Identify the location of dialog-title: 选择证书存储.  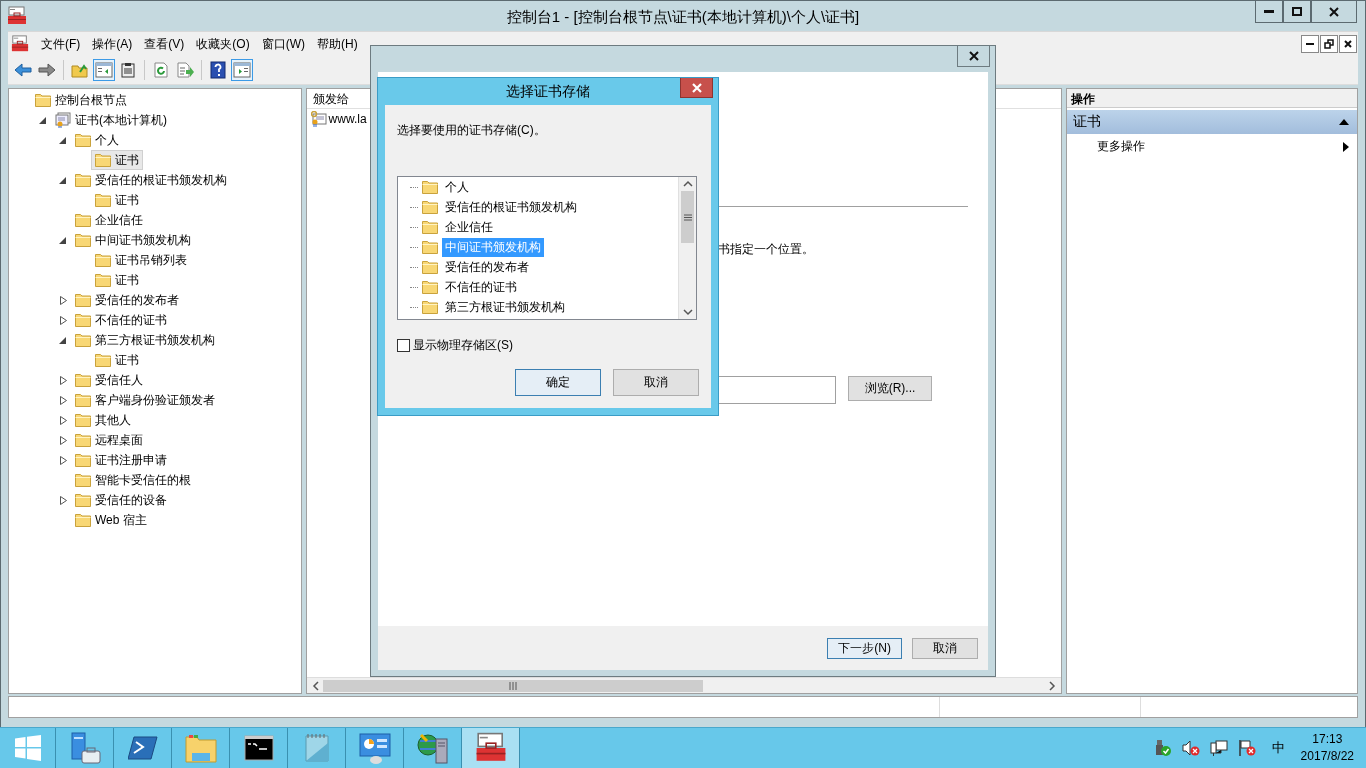
(548, 91).